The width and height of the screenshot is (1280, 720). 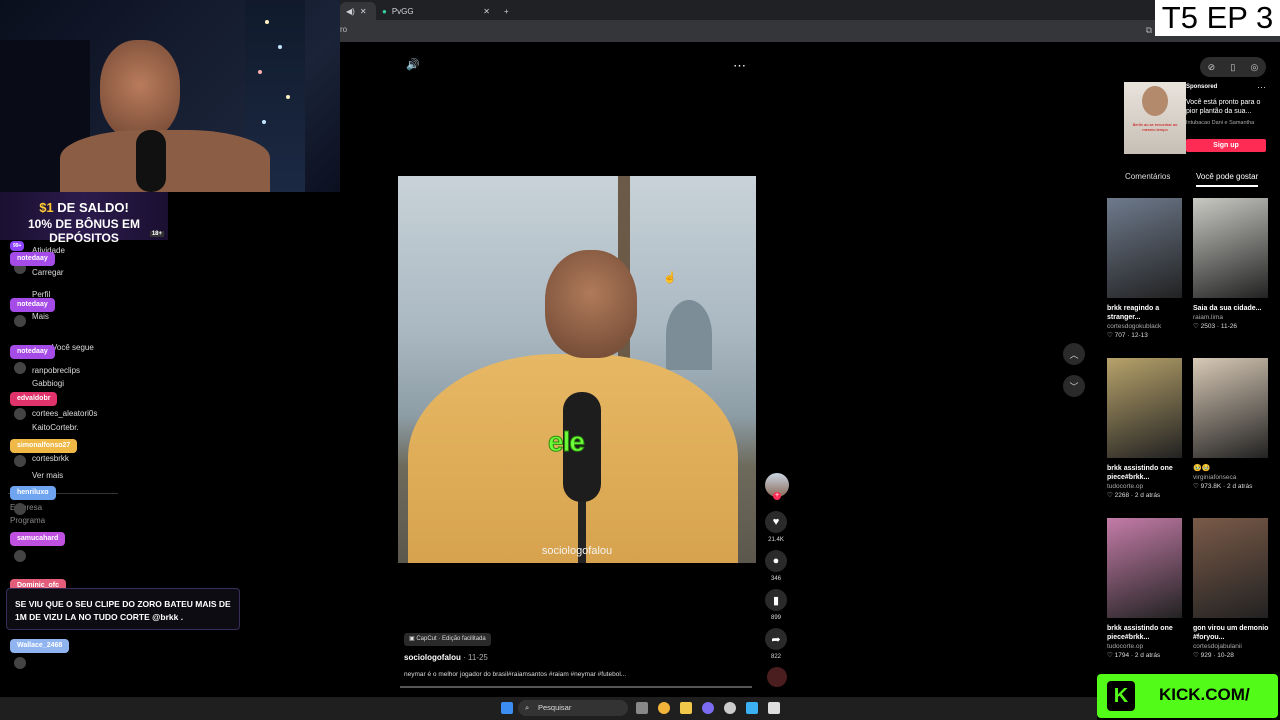 I want to click on post-date: · 11-25, so click(x=475, y=657).